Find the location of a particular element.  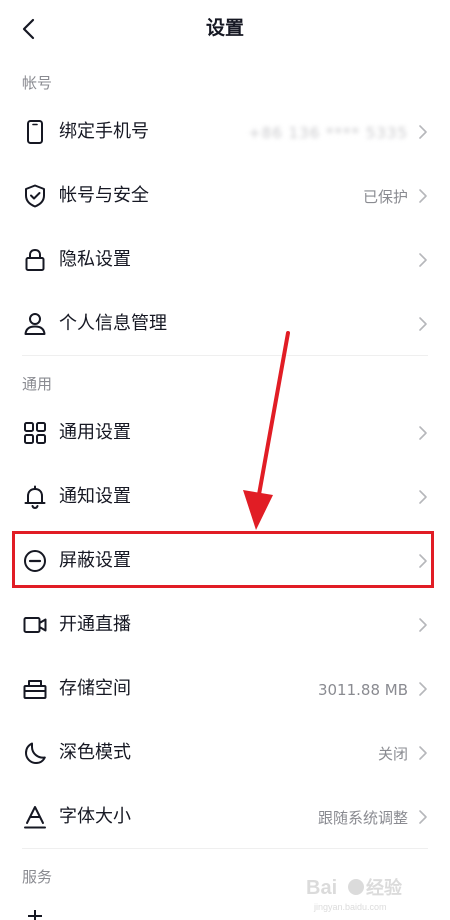

page-title: 设置 is located at coordinates (224, 28).